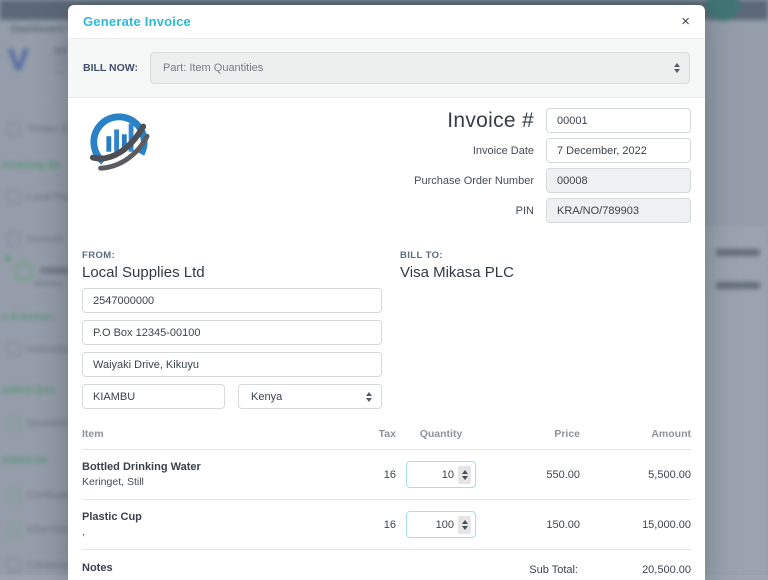 The image size is (768, 580). What do you see at coordinates (310, 396) in the screenshot?
I see `from-country-select: Kenya` at bounding box center [310, 396].